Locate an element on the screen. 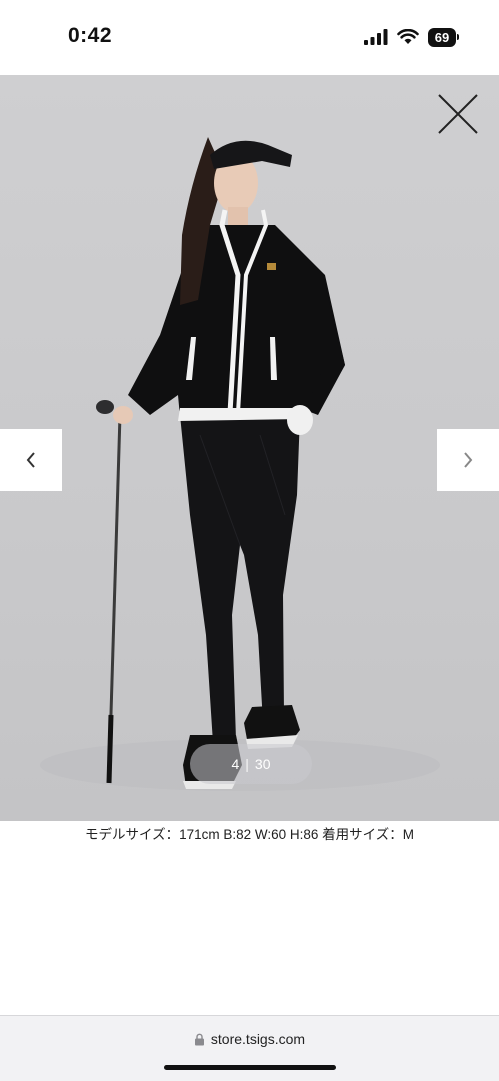  next-button is located at coordinates (468, 460).